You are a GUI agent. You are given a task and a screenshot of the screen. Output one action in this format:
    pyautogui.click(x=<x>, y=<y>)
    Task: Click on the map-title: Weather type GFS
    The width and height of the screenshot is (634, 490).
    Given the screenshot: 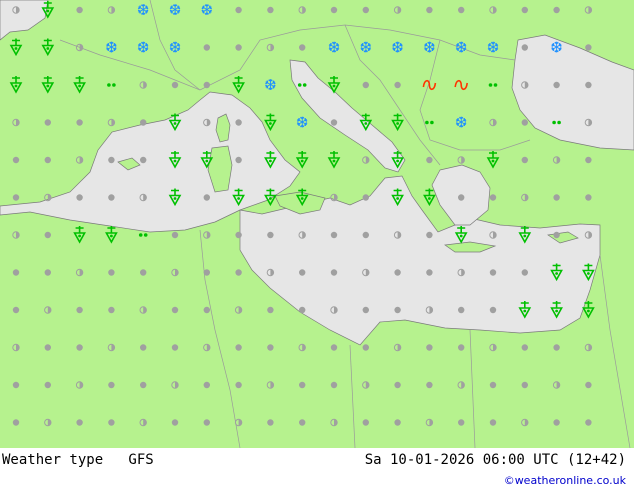 What is the action you would take?
    pyautogui.click(x=78, y=460)
    